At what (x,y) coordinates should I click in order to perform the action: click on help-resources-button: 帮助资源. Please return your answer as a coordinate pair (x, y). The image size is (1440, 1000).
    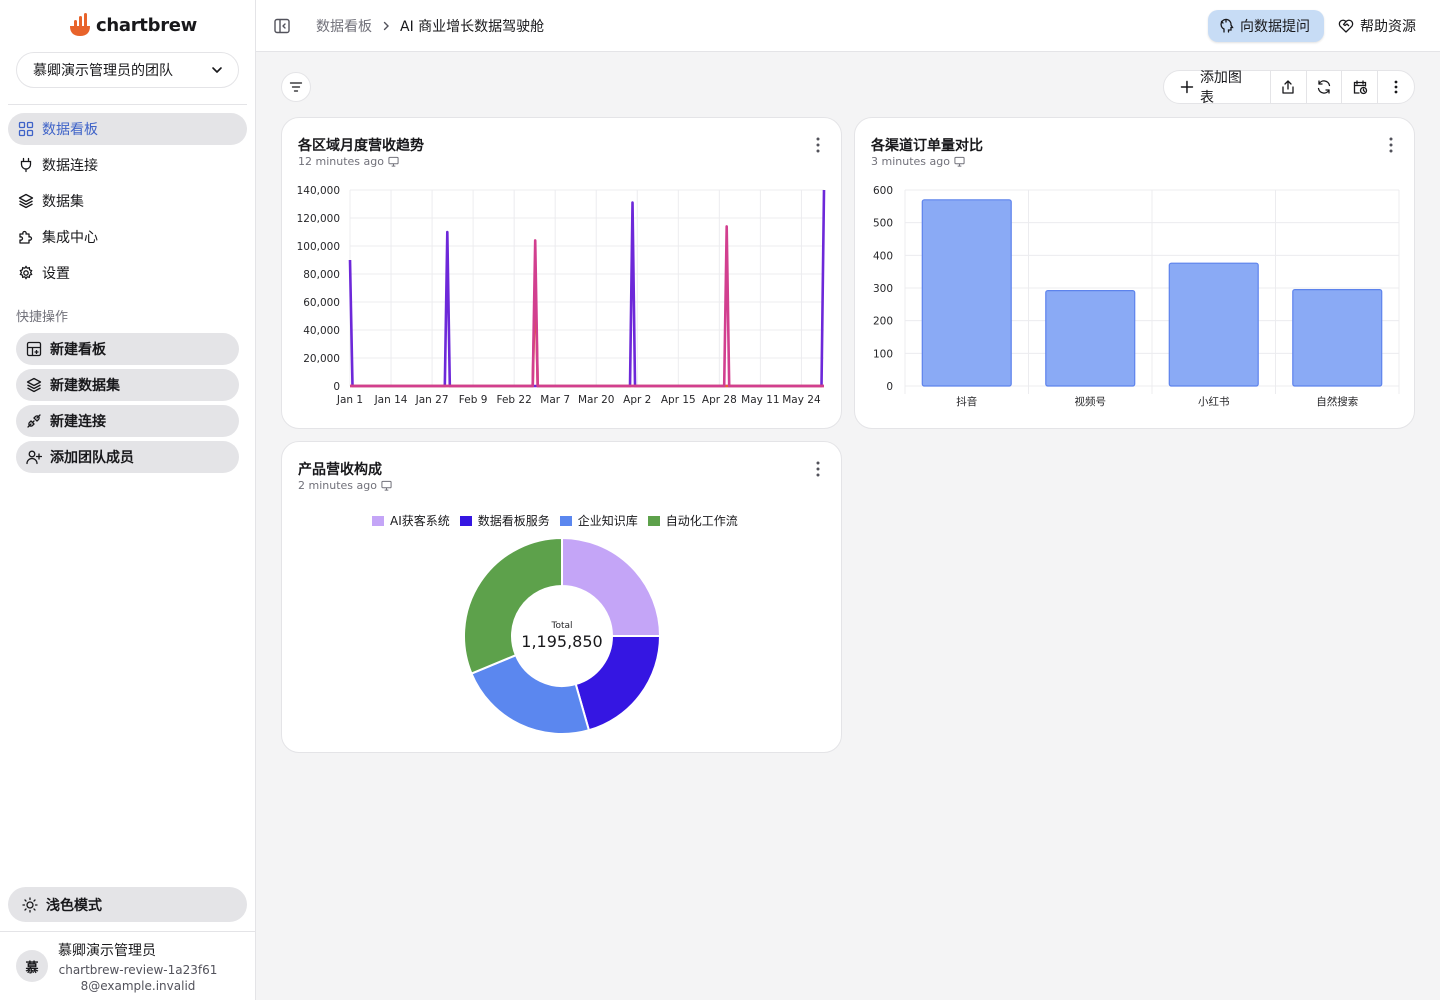
    Looking at the image, I should click on (1377, 26).